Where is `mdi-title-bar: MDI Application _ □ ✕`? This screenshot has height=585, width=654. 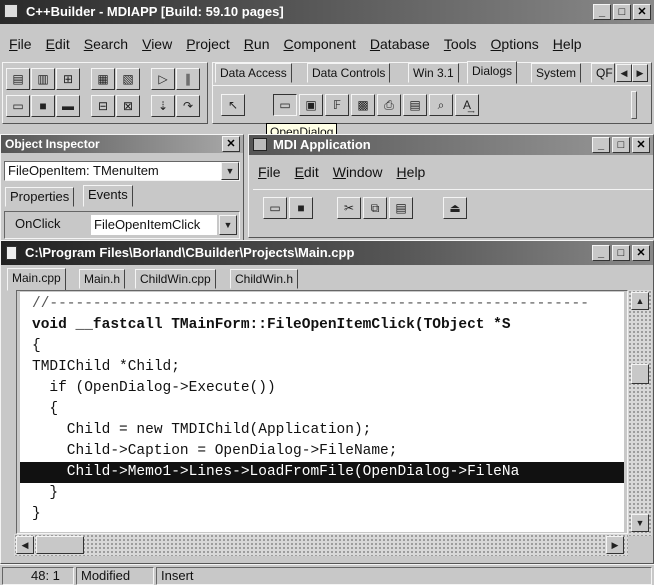 mdi-title-bar: MDI Application _ □ ✕ is located at coordinates (451, 145).